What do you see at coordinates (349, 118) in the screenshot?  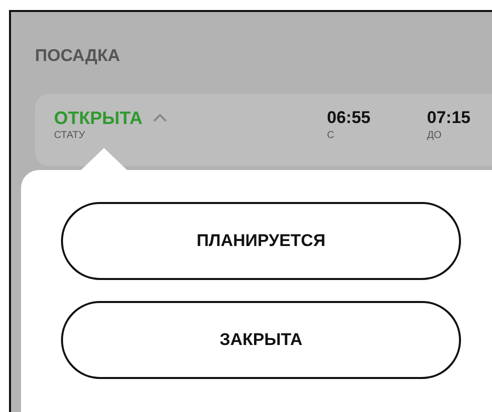 I see `time-value: 06:55` at bounding box center [349, 118].